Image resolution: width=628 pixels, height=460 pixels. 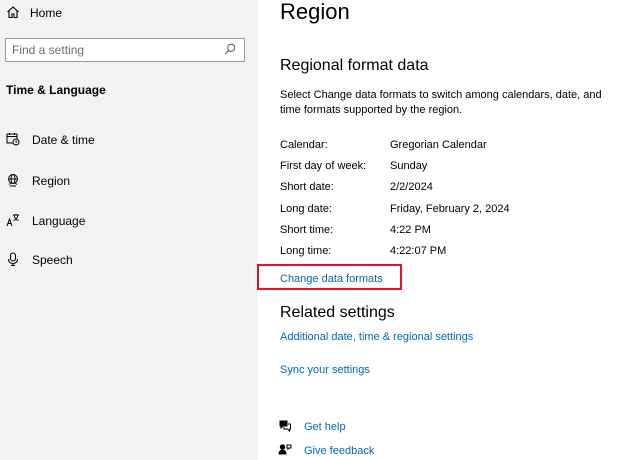 What do you see at coordinates (125, 50) in the screenshot?
I see `search-input: Find a setting` at bounding box center [125, 50].